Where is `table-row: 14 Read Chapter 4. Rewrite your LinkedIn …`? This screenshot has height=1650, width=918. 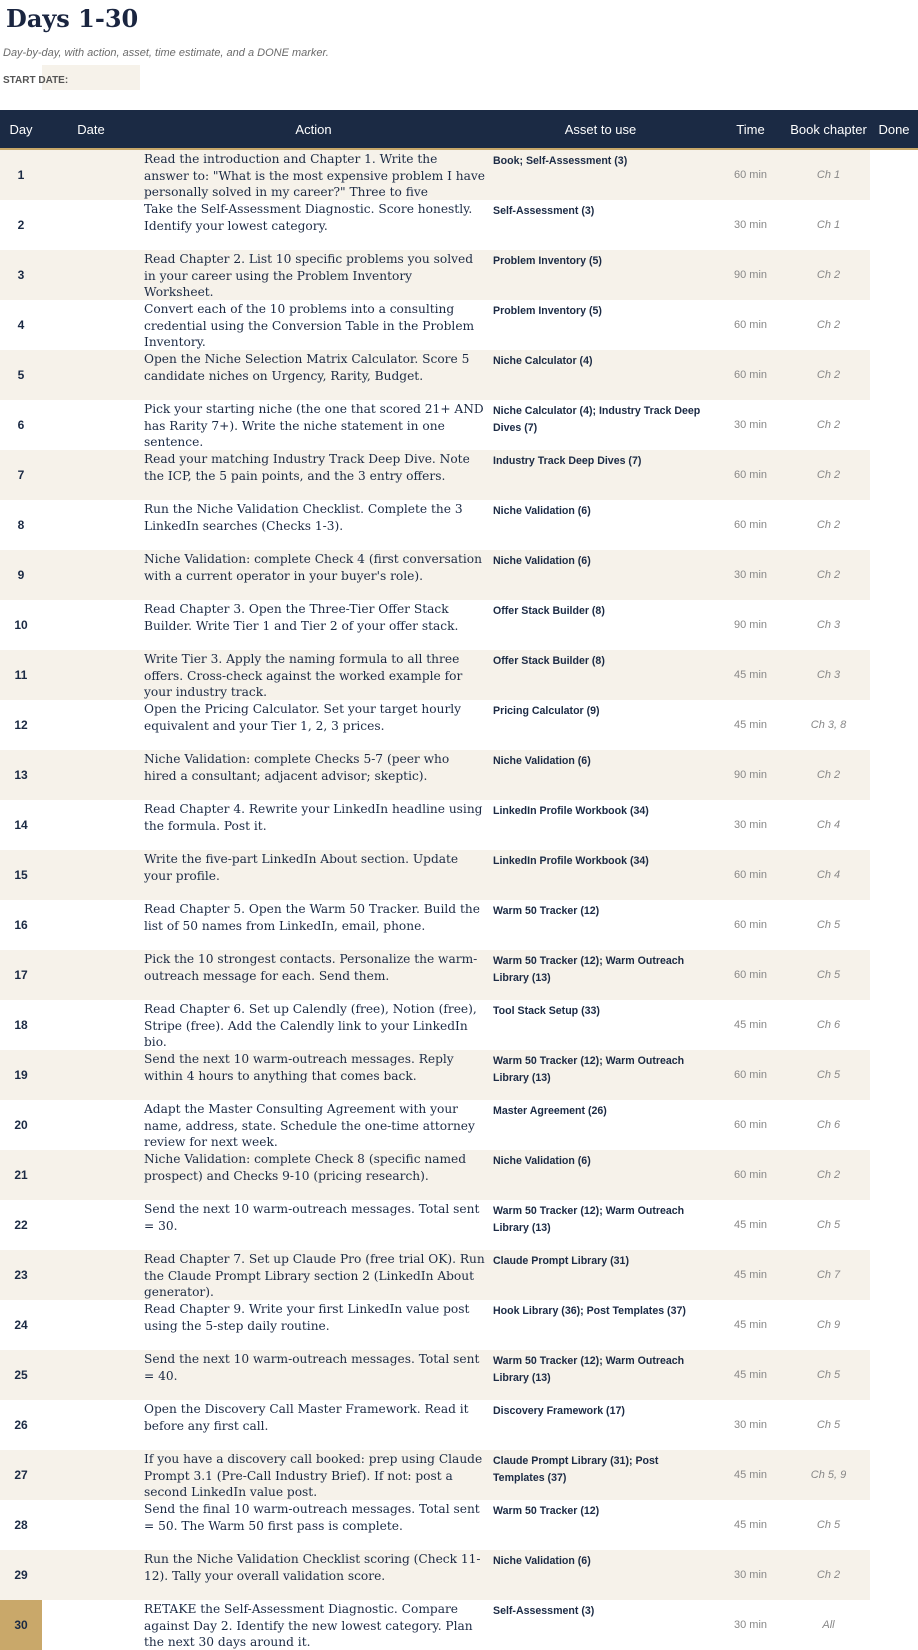 table-row: 14 Read Chapter 4. Rewrite your LinkedIn … is located at coordinates (459, 825).